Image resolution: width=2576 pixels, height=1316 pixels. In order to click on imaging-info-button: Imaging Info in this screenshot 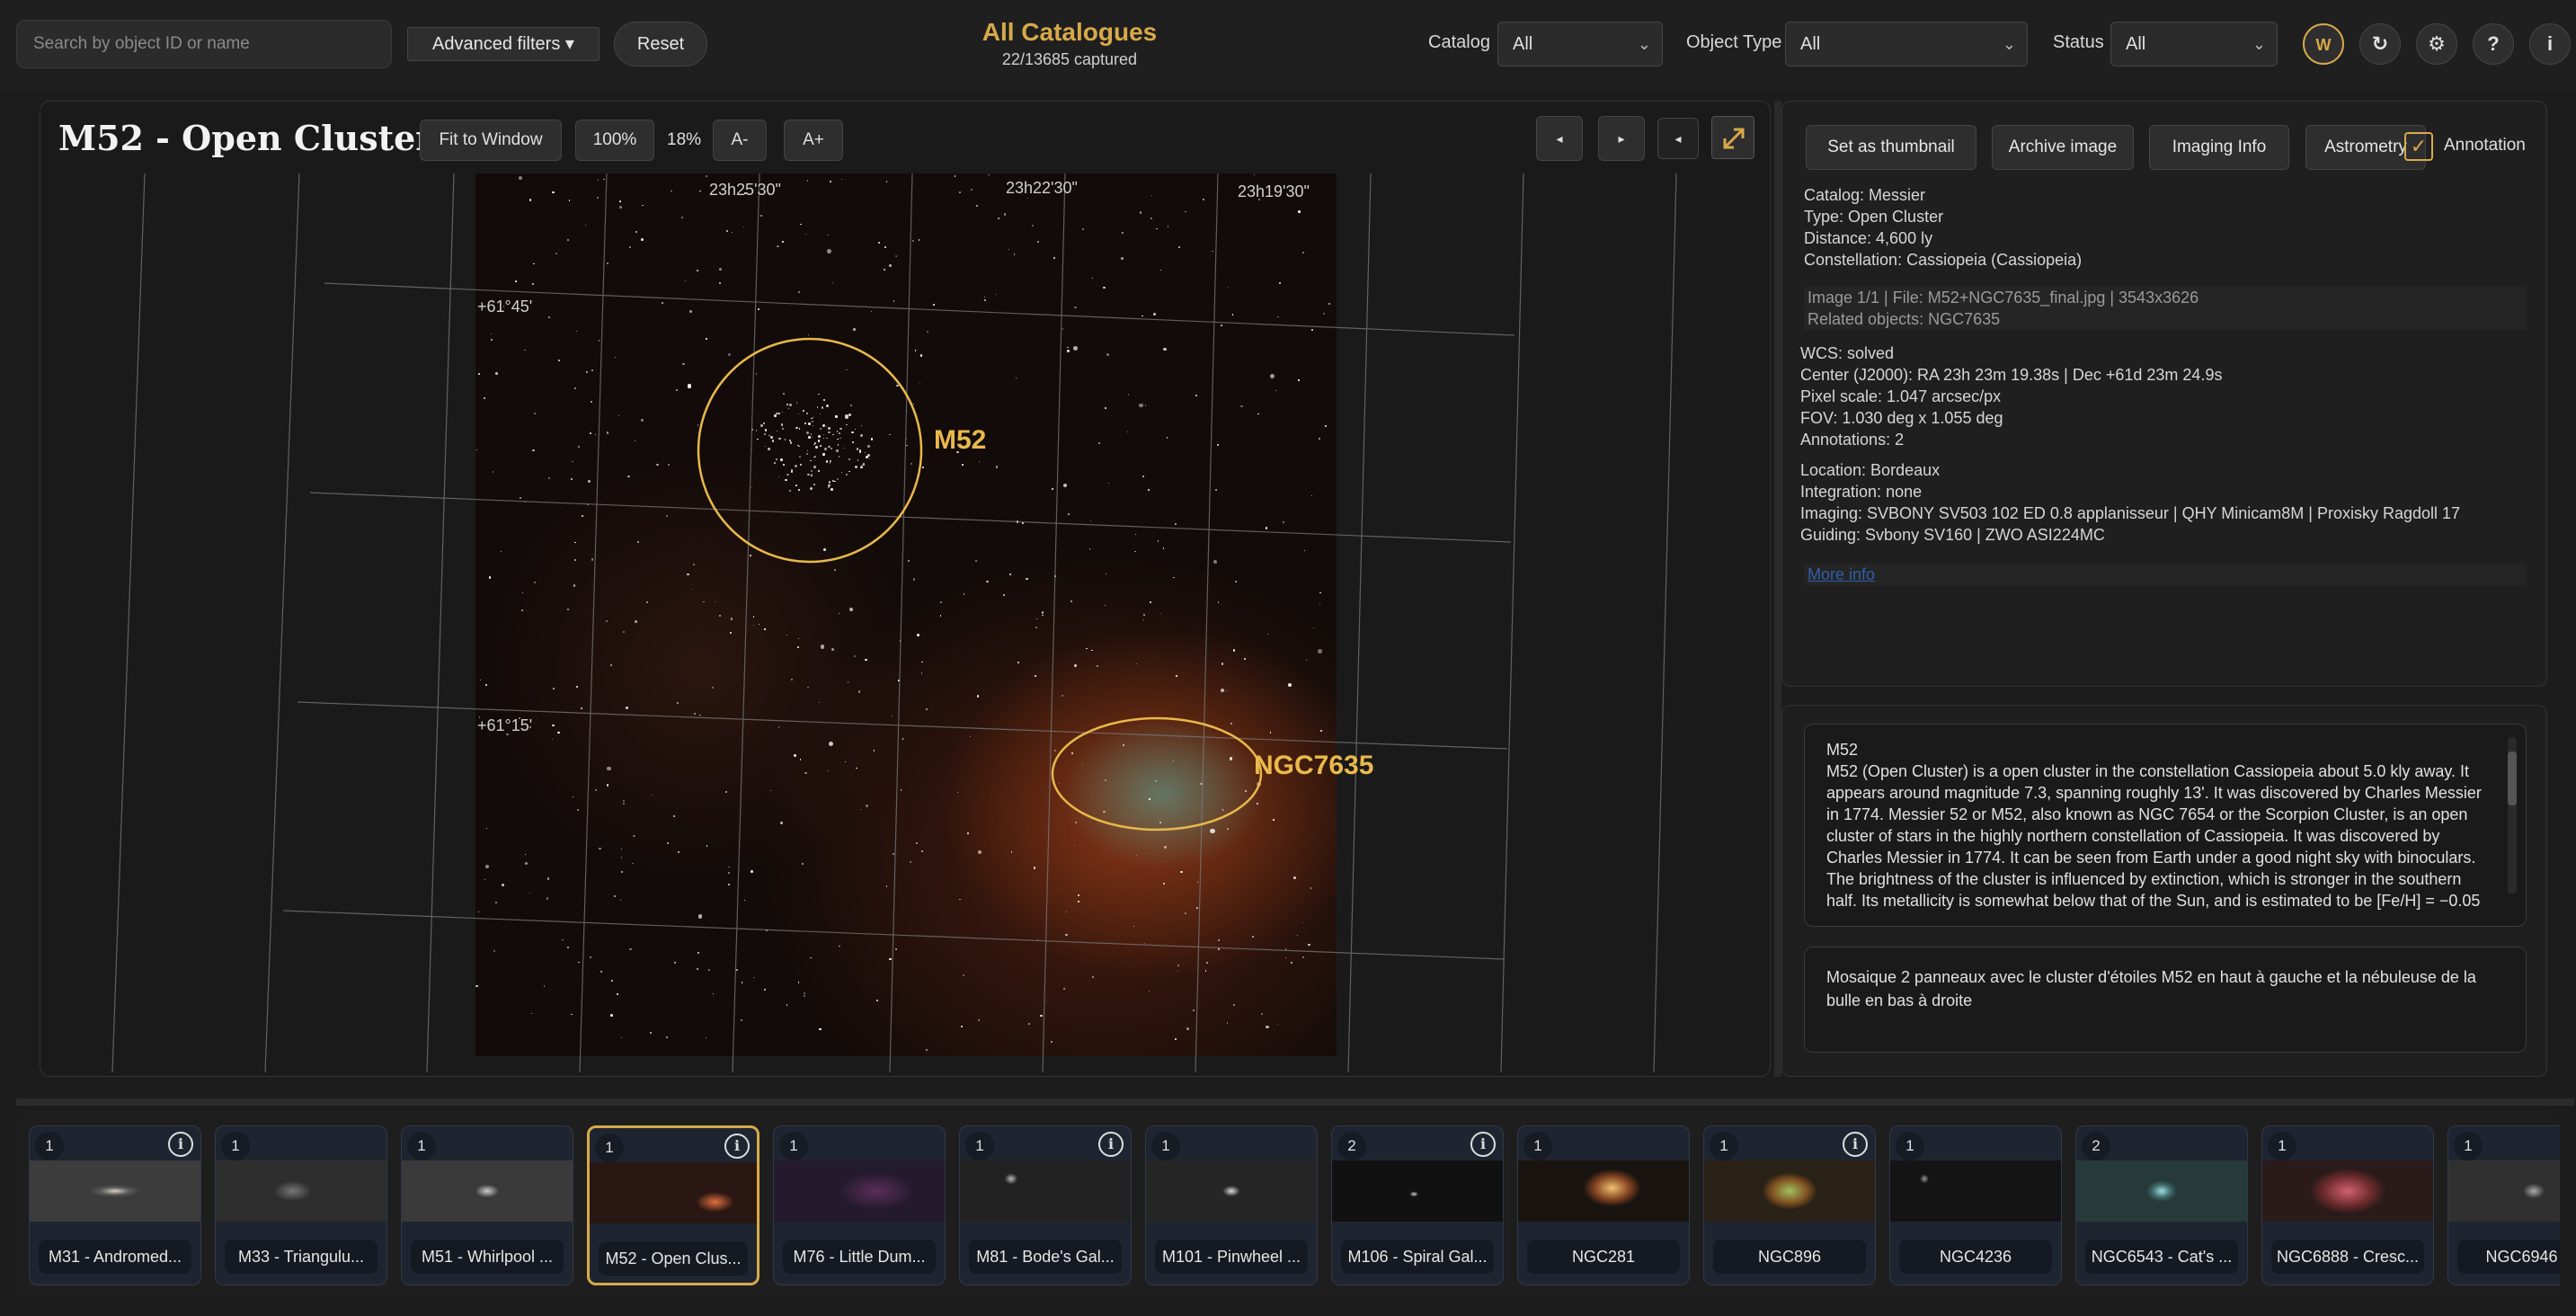, I will do `click(2219, 147)`.